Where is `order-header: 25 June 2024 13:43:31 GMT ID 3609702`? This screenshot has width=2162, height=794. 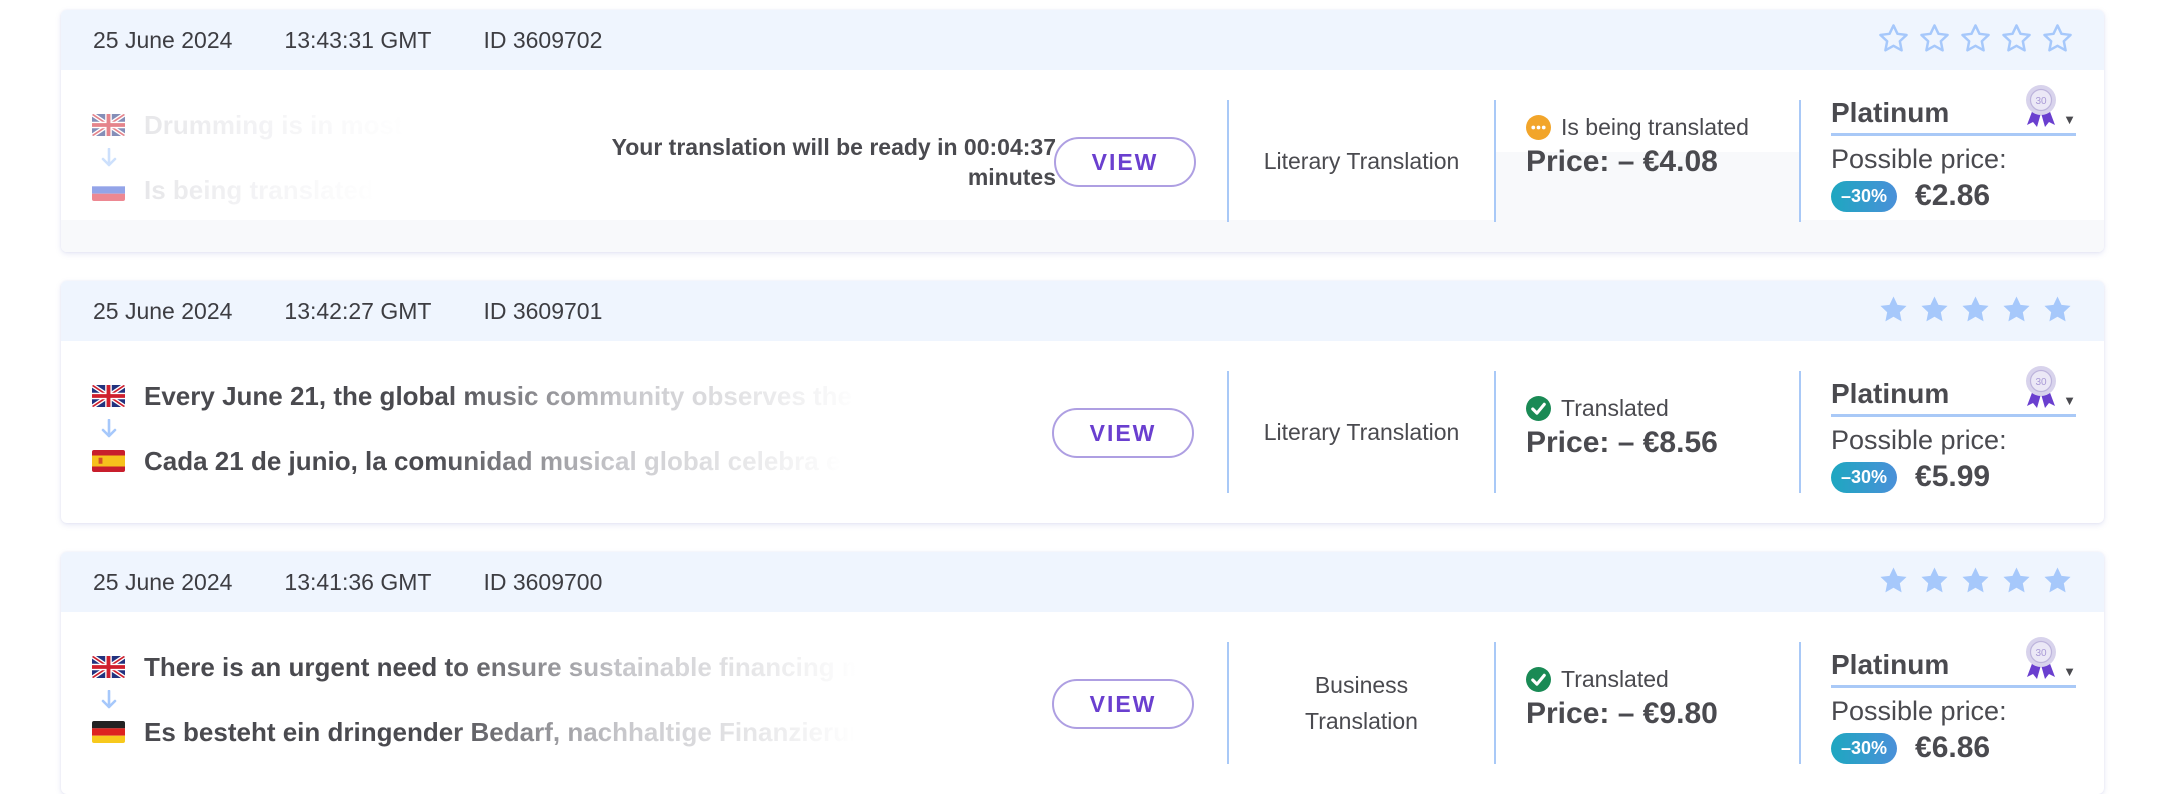 order-header: 25 June 2024 13:43:31 GMT ID 3609702 is located at coordinates (1082, 40).